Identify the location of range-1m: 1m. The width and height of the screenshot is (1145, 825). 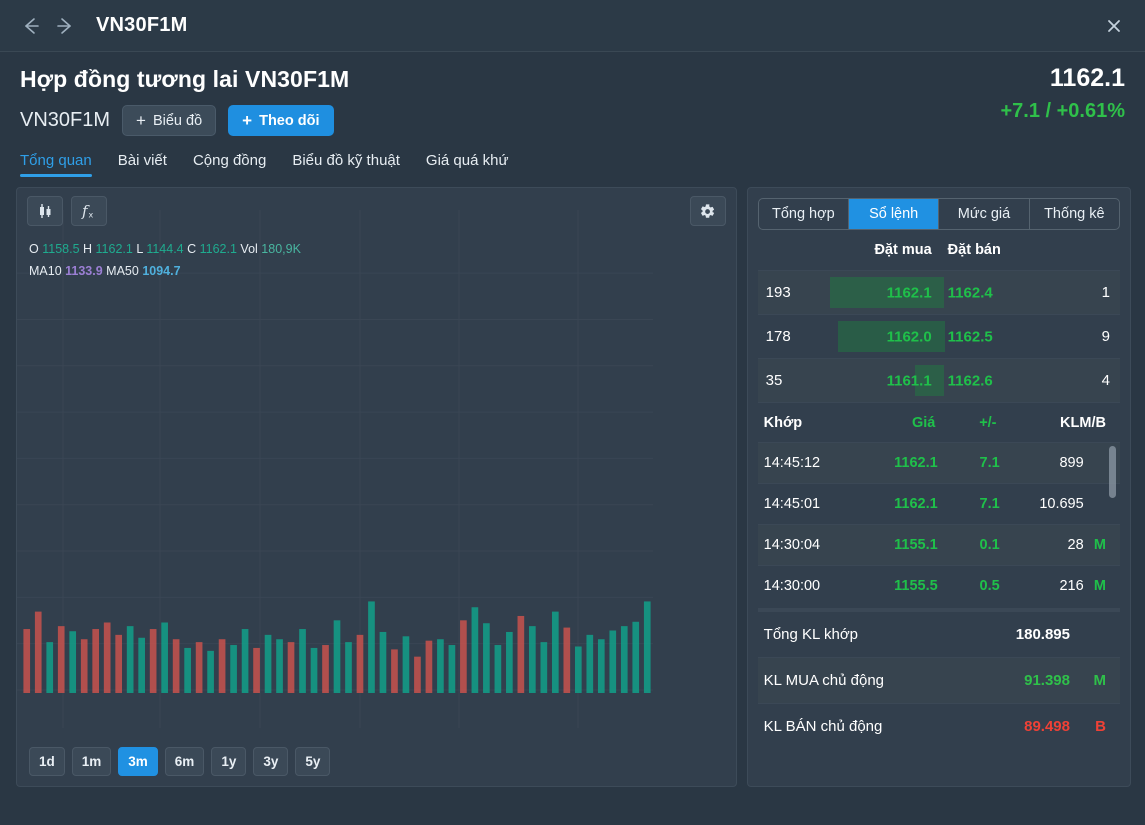
(91, 761).